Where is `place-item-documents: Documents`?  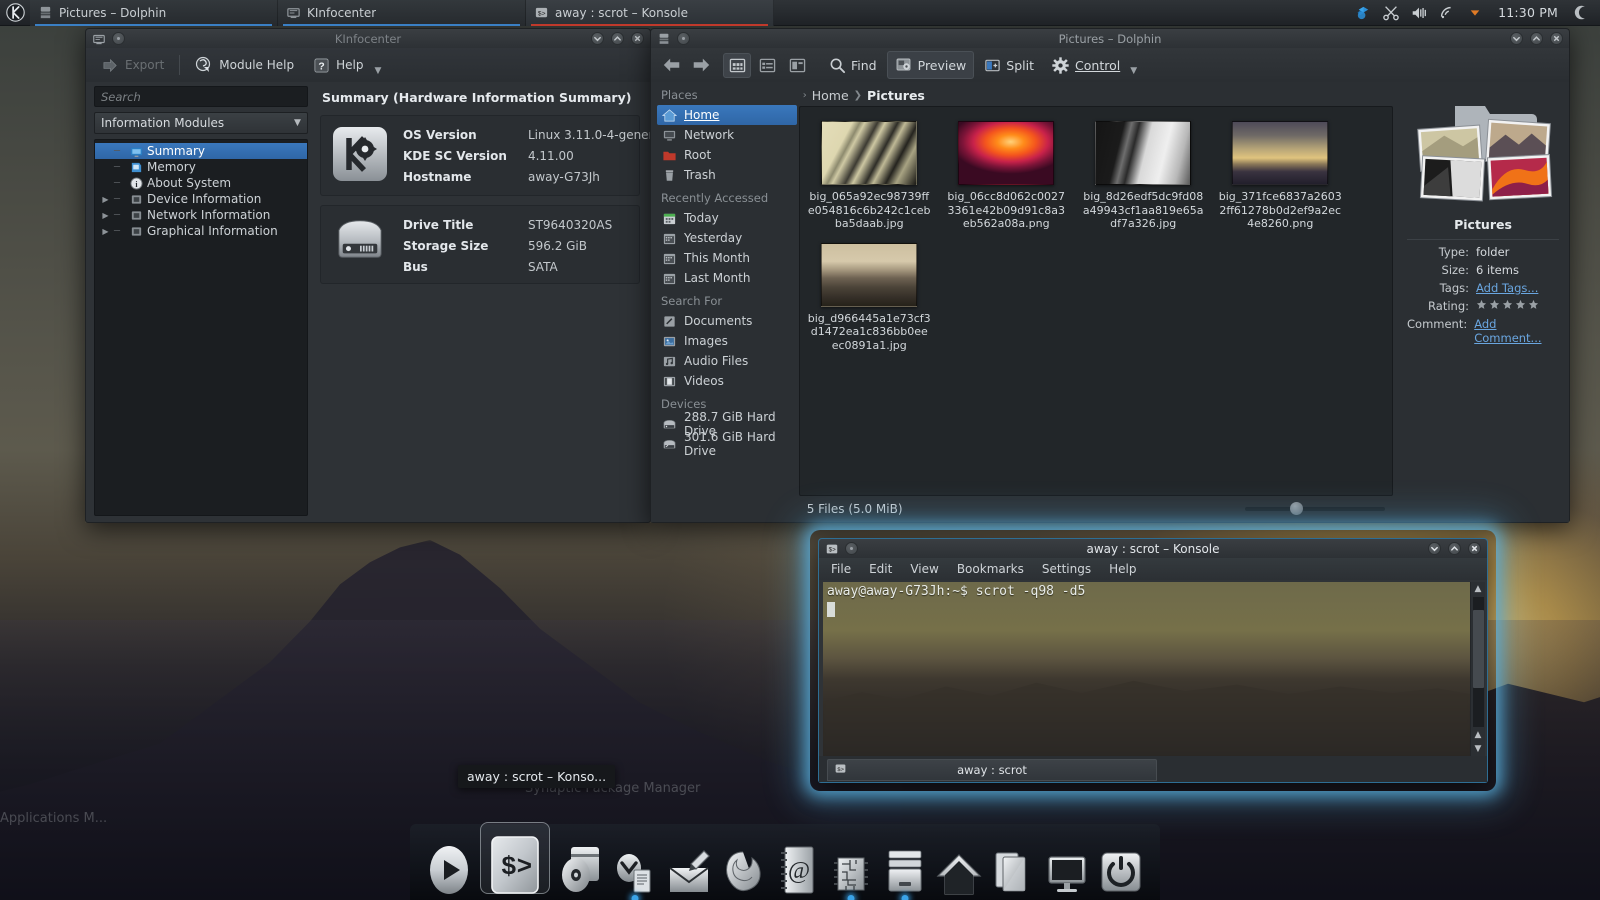
place-item-documents: Documents is located at coordinates (727, 321).